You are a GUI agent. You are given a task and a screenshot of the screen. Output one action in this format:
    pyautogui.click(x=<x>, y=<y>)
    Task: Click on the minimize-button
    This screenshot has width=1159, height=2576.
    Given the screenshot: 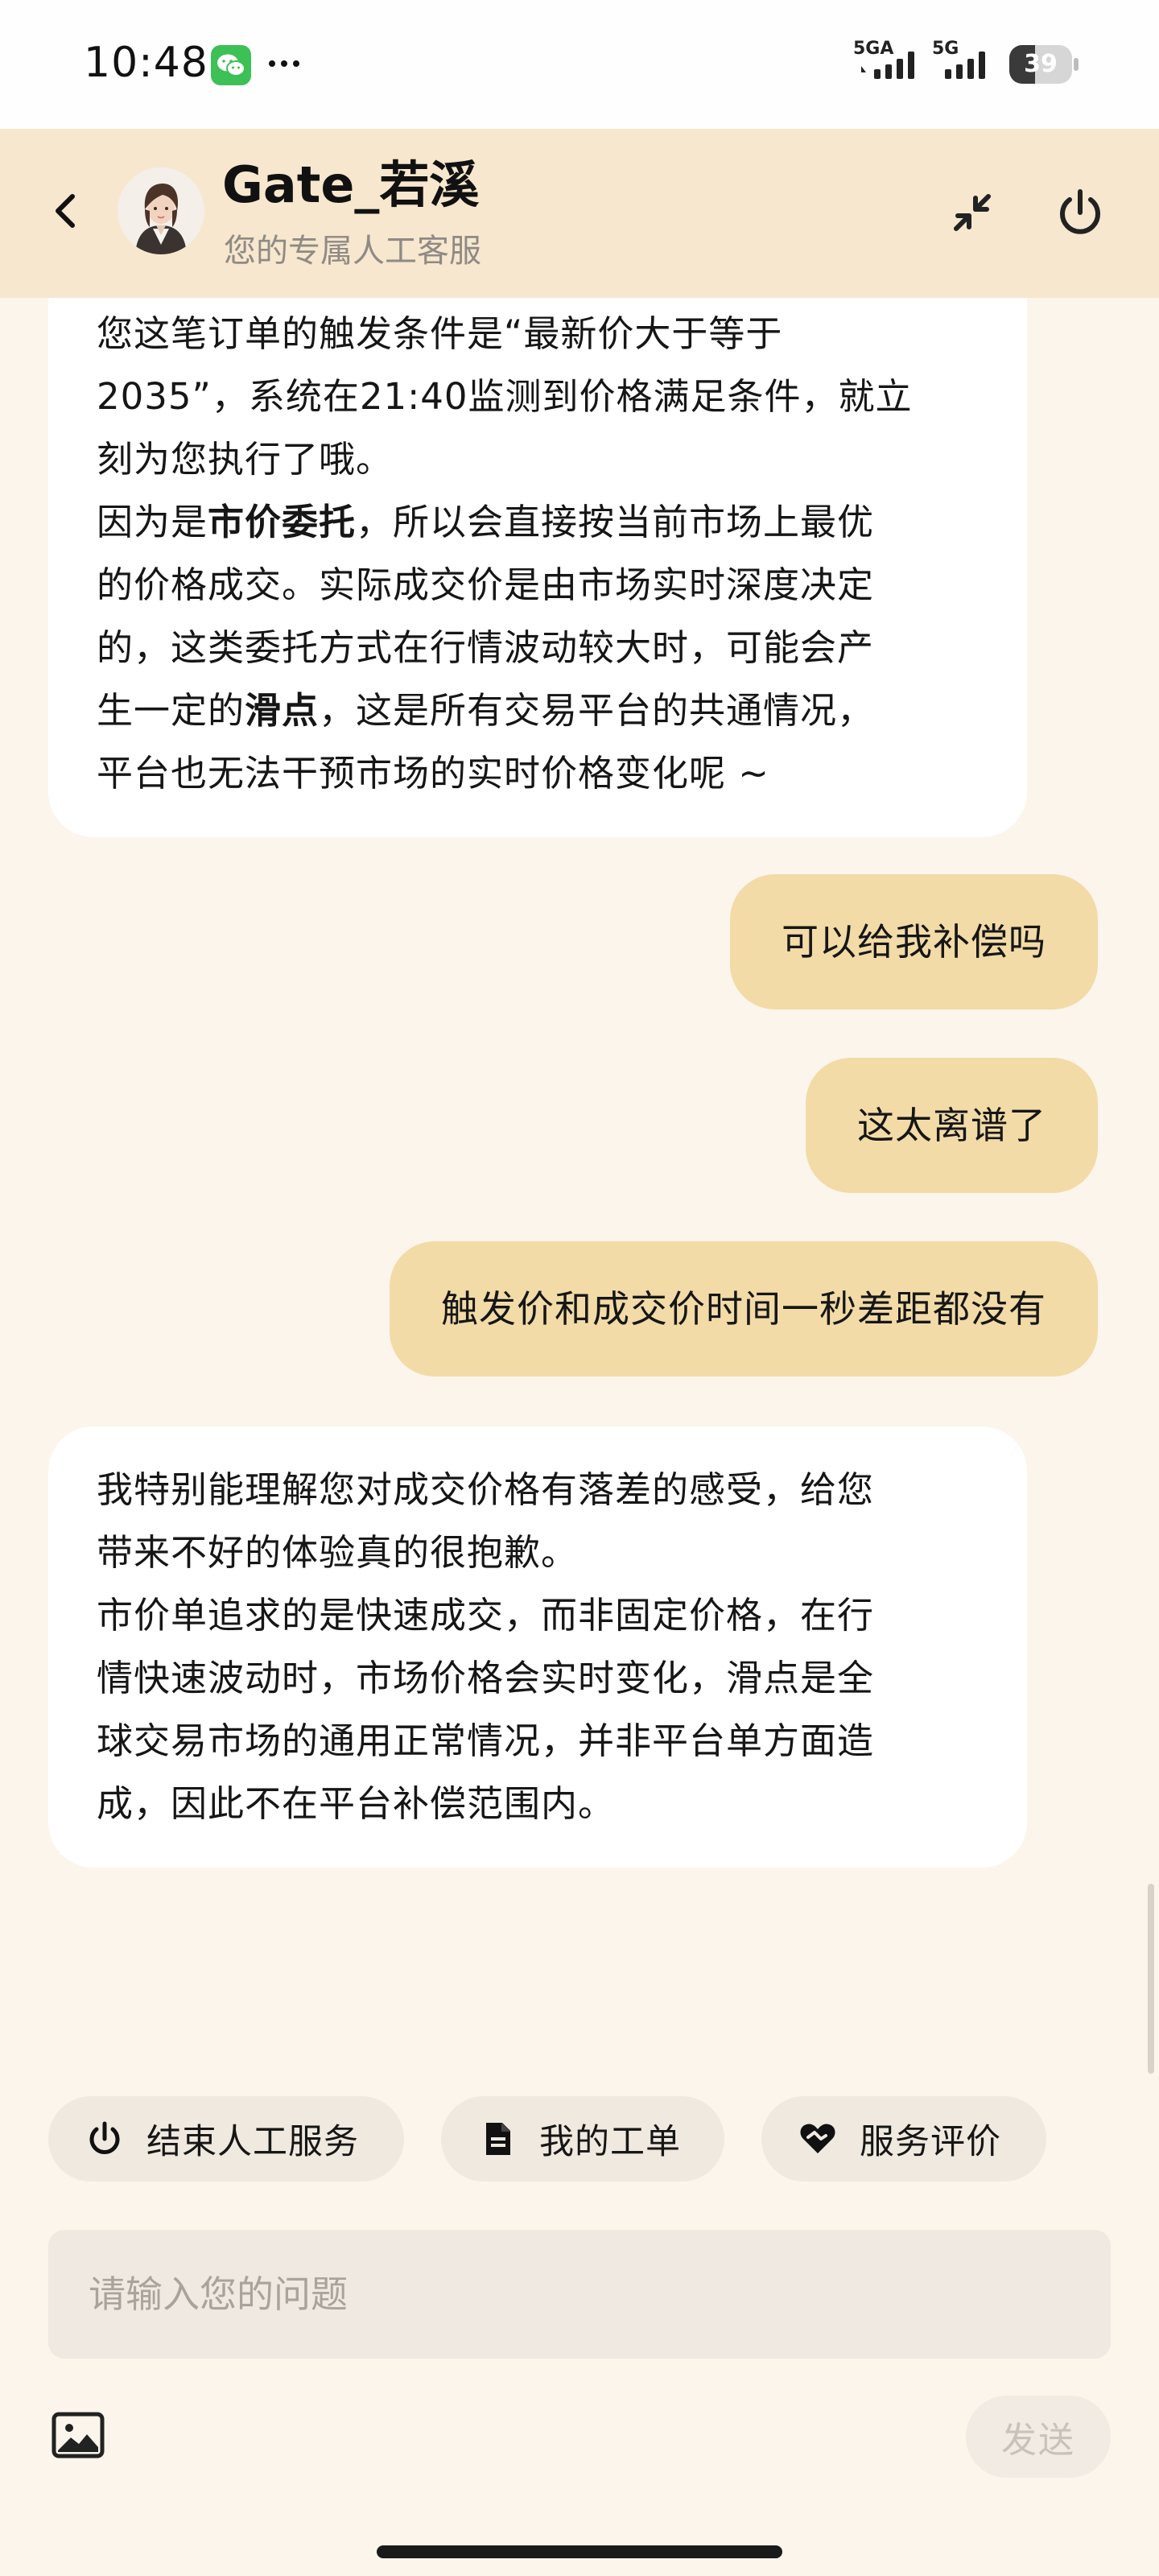 What is the action you would take?
    pyautogui.click(x=972, y=212)
    